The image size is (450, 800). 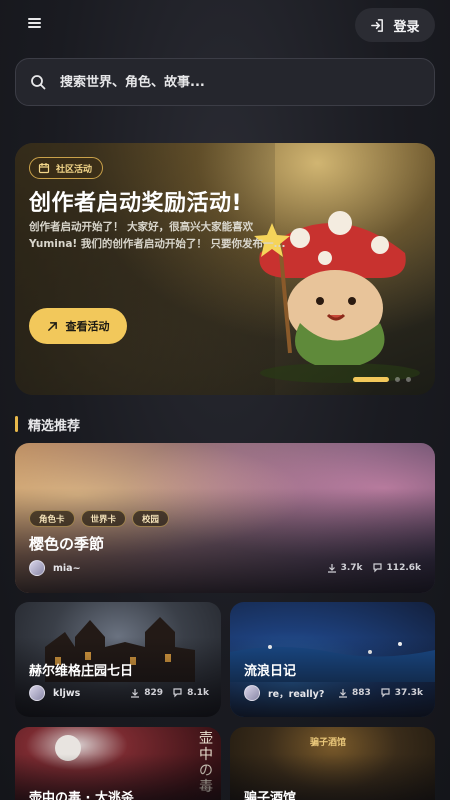 I want to click on story-card: 赫尔维格庄园七日 kljws 829 8.1k, so click(x=118, y=659).